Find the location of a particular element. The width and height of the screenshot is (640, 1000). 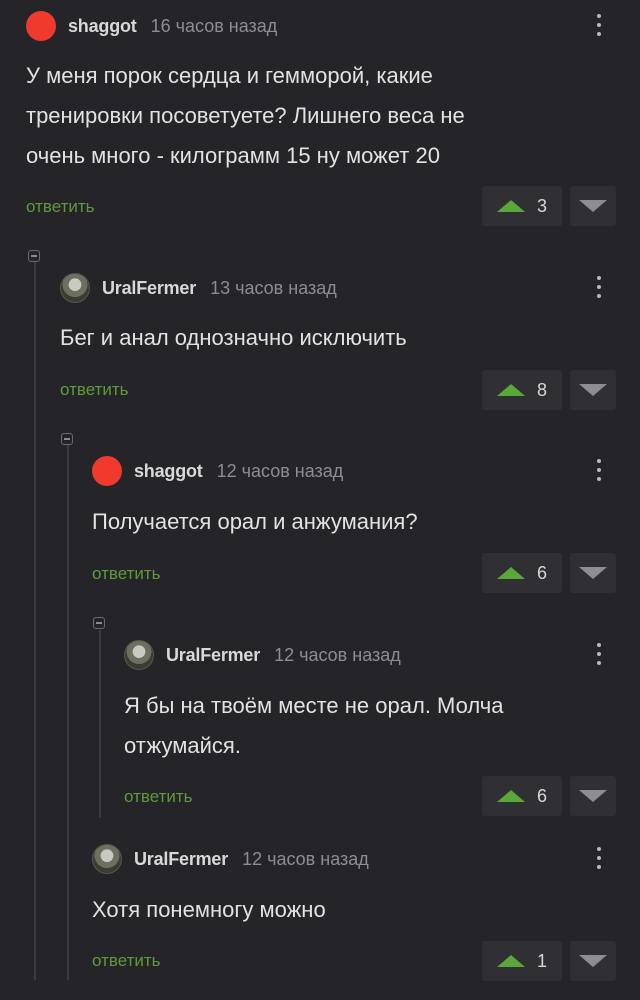

comment-text: Получается орал и анжумания? is located at coordinates (255, 521).